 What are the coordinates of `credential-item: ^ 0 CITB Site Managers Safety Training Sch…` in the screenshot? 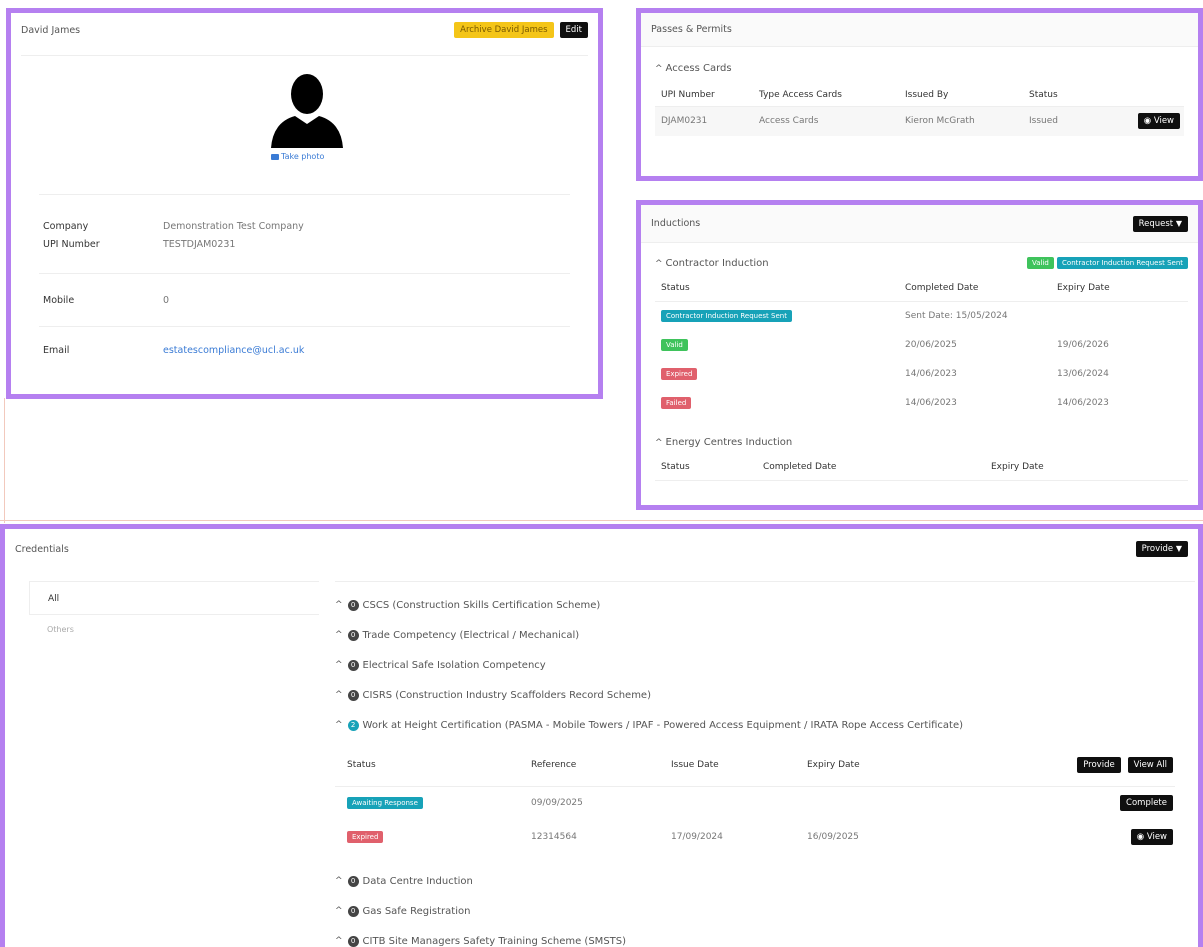 It's located at (765, 936).